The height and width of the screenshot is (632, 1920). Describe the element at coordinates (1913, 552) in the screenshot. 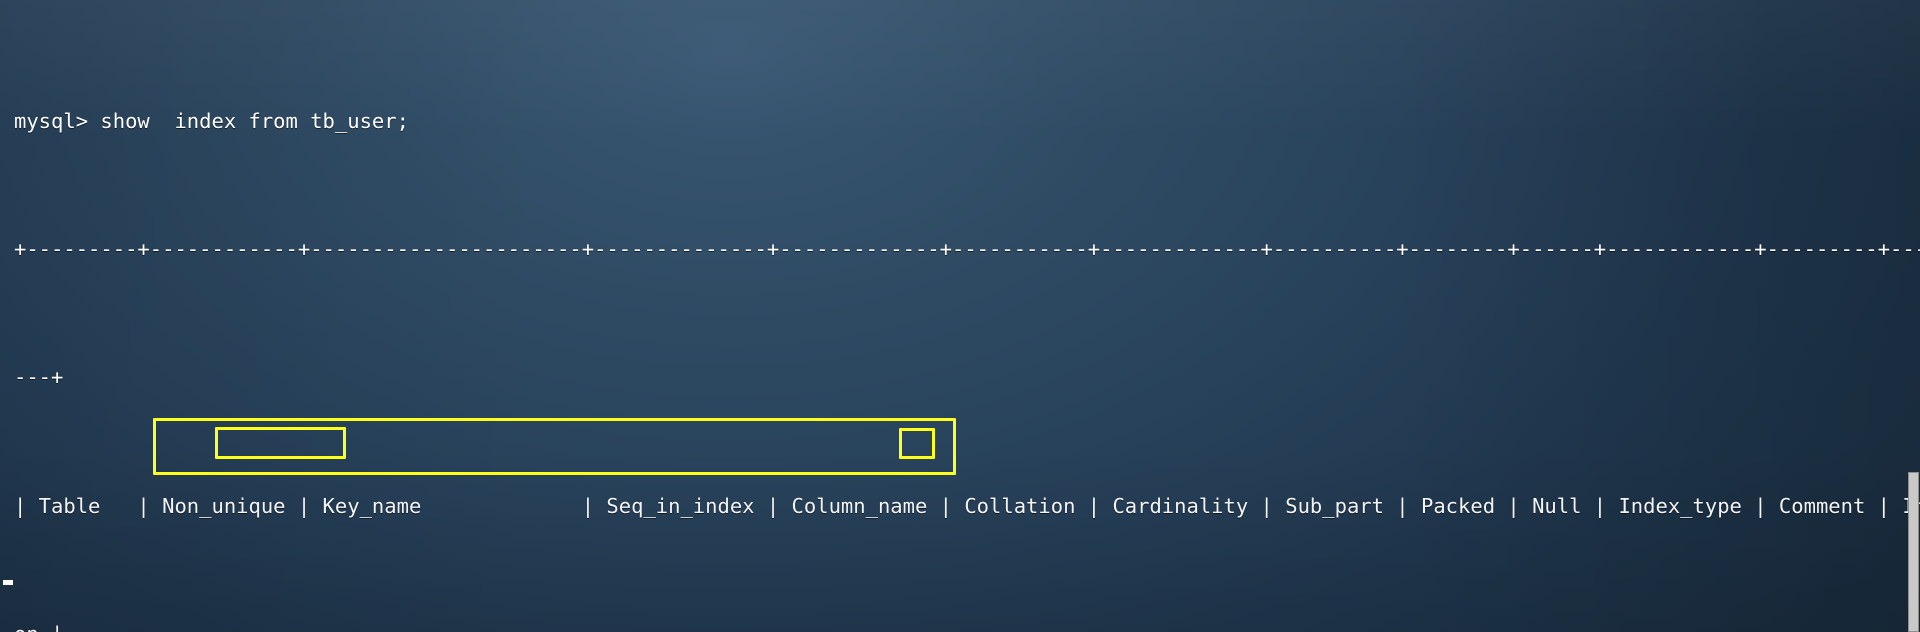

I see `scrollbar-thumb` at that location.